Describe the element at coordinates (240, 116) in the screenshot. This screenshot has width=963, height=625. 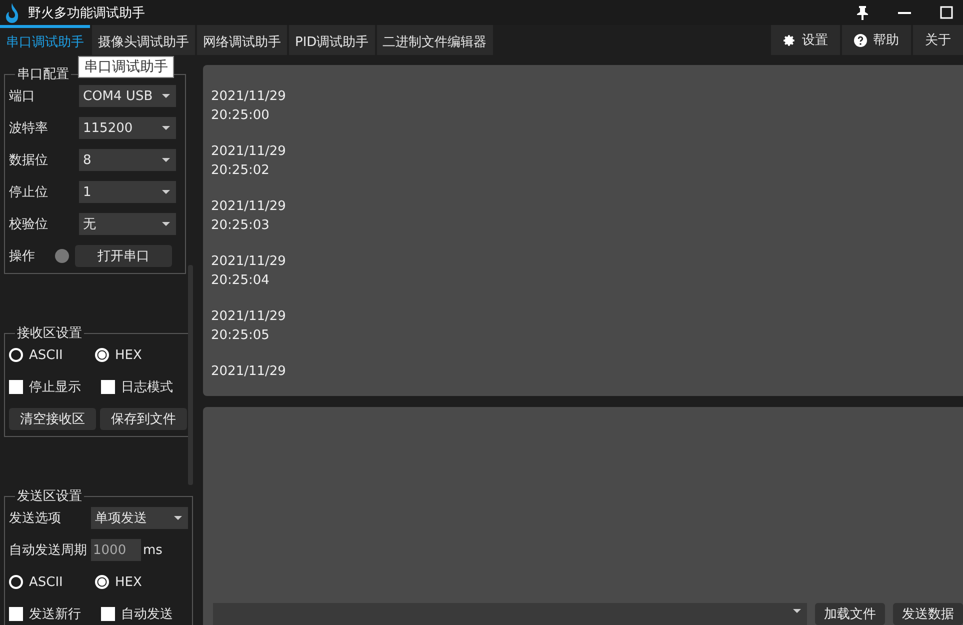
I see `log-time: 20:25:00` at that location.